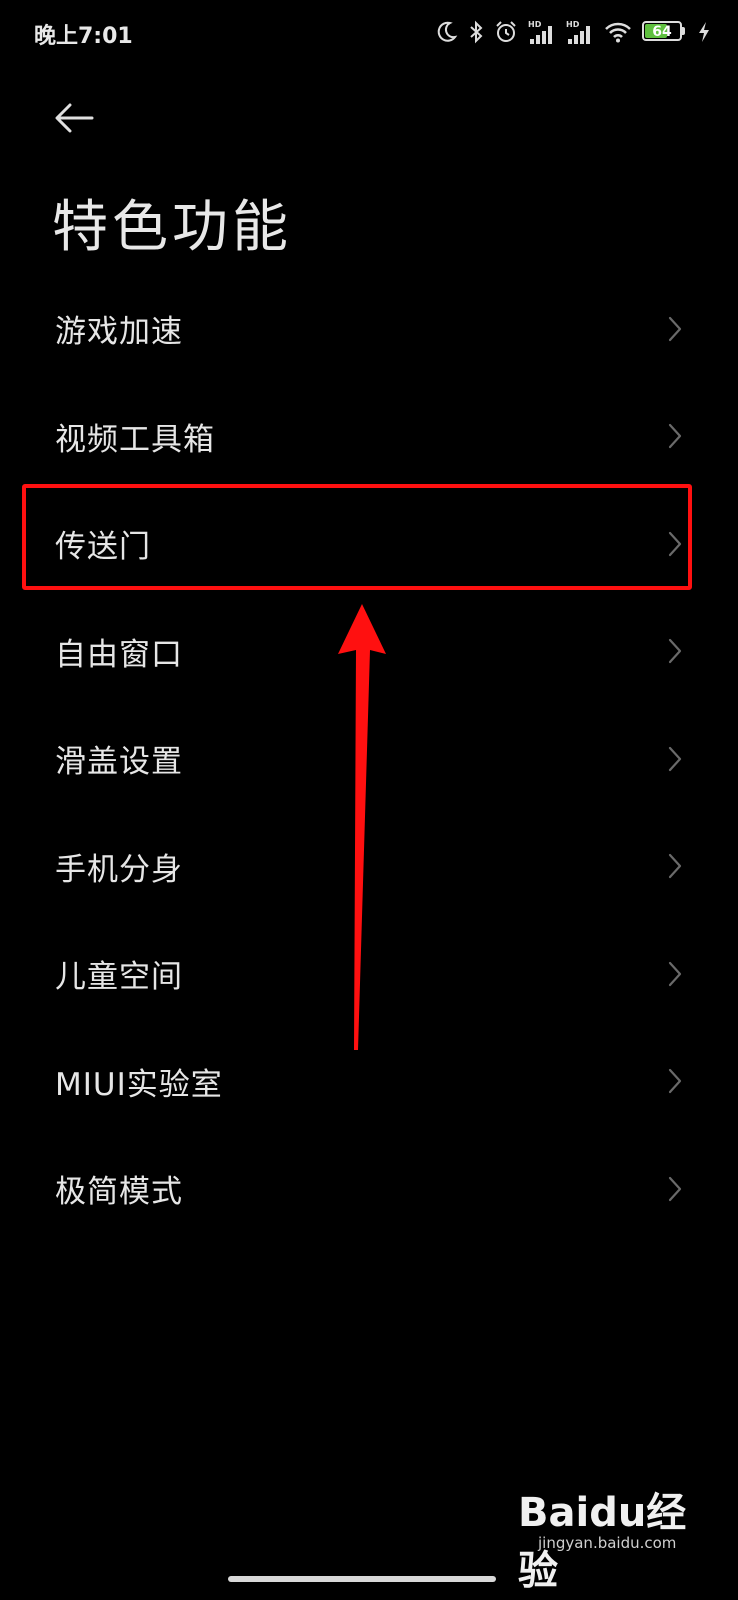  What do you see at coordinates (172, 227) in the screenshot?
I see `page-title: 特色功能` at bounding box center [172, 227].